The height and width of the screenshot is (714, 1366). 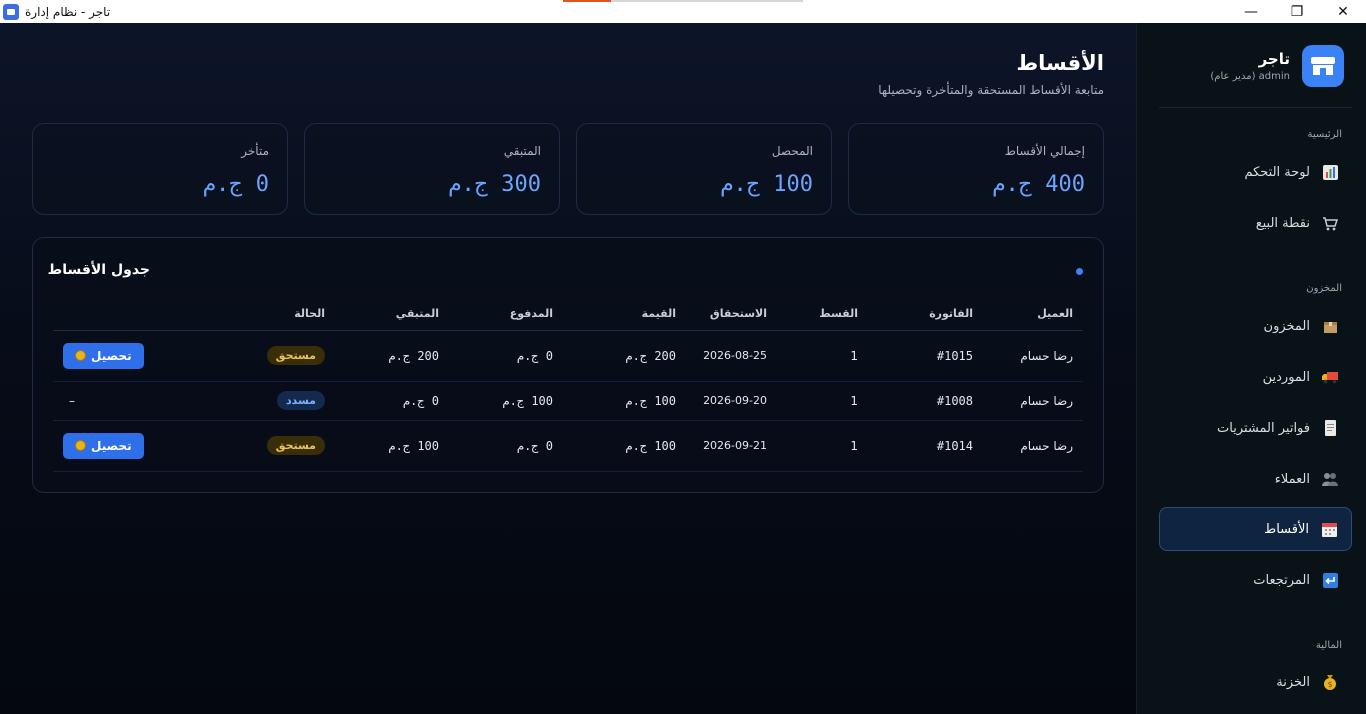 I want to click on cell-remaining: 200 ج.م, so click(x=392, y=356).